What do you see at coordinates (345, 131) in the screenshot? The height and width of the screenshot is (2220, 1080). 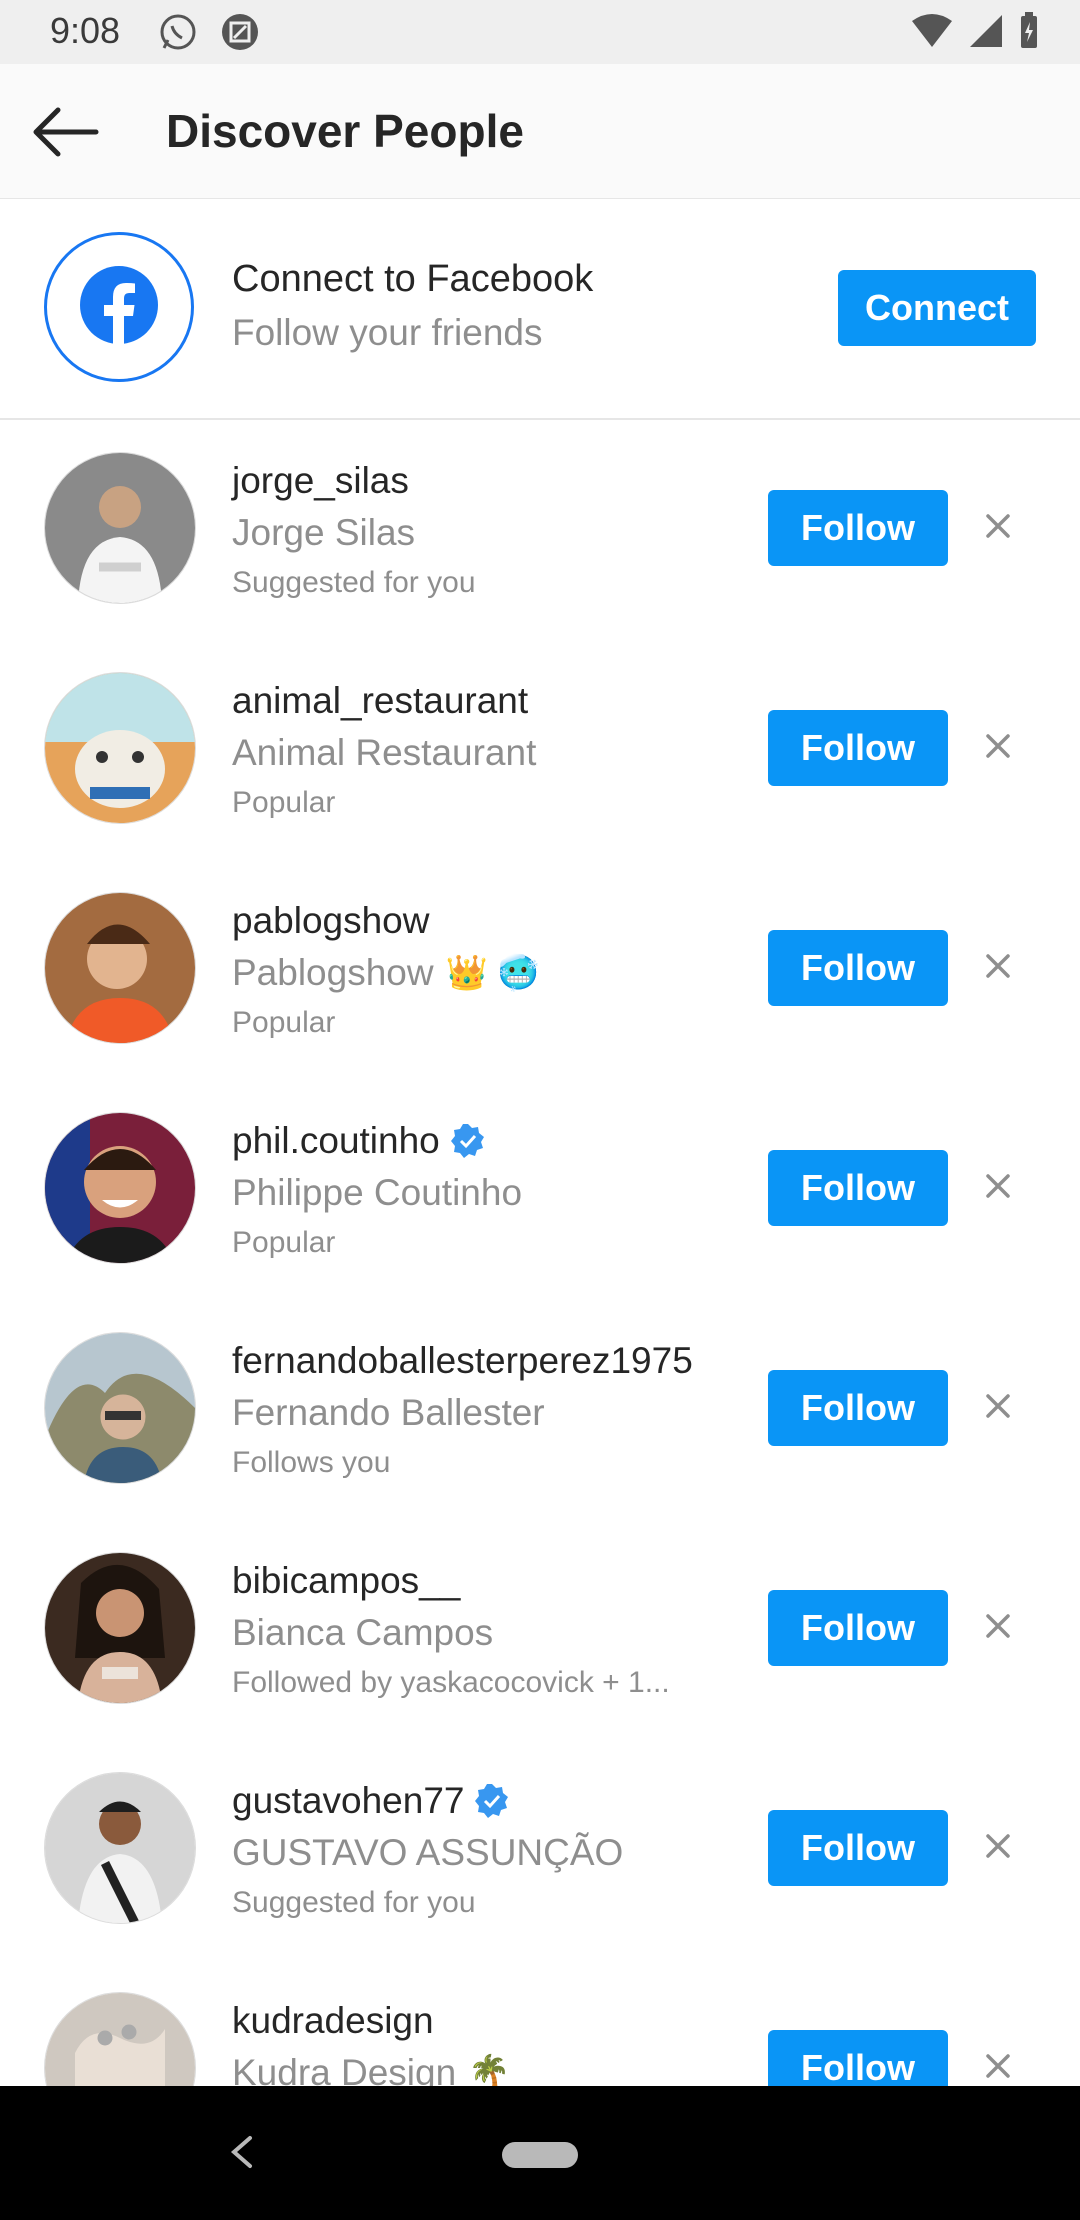 I see `page-title: Discover People` at bounding box center [345, 131].